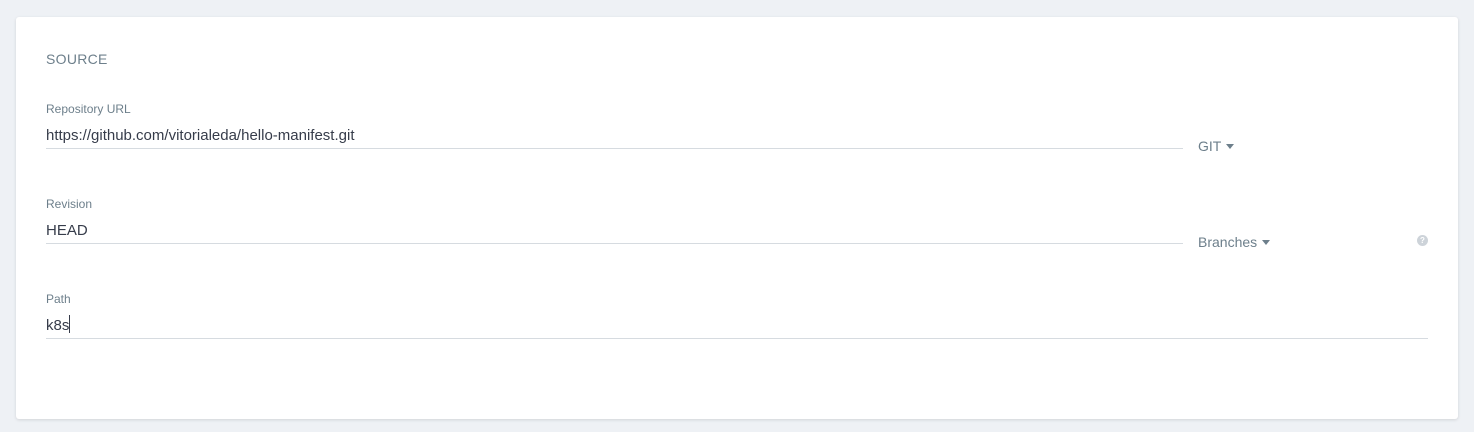  What do you see at coordinates (77, 59) in the screenshot?
I see `section-title: SOURCE` at bounding box center [77, 59].